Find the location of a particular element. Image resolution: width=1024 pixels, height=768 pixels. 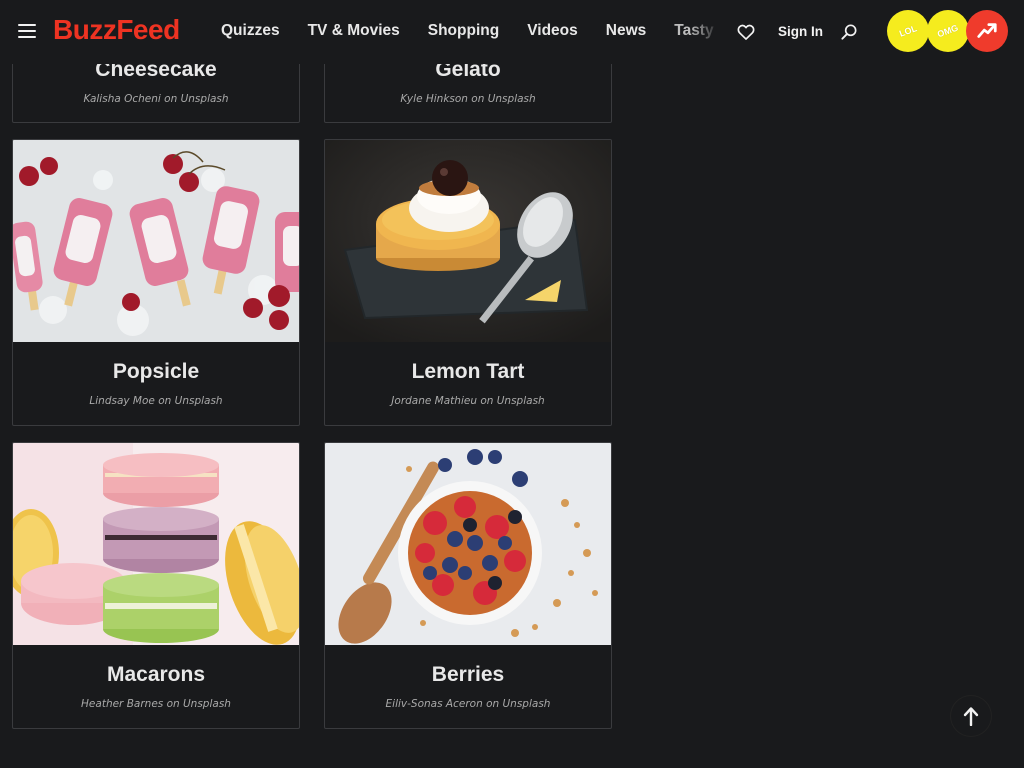

card-popsicle: Popsicle Lindsay Moe on Unsplash is located at coordinates (156, 282).